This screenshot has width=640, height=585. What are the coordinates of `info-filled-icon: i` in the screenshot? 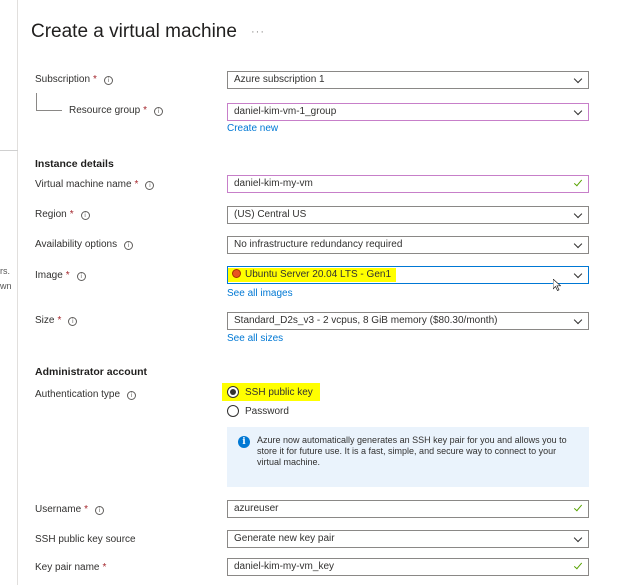 It's located at (244, 442).